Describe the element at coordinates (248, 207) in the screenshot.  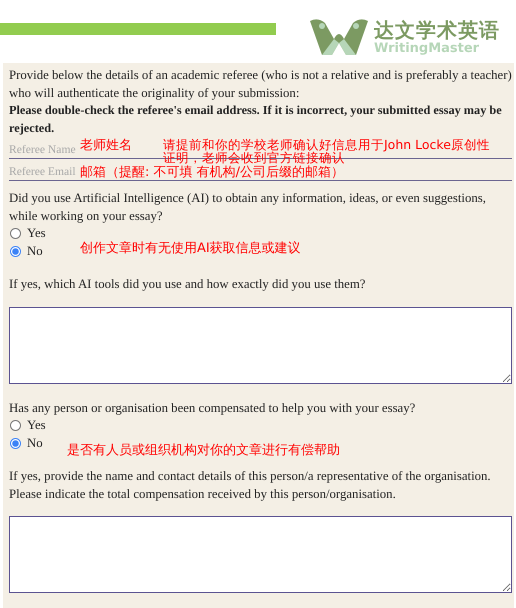
I see `question-text: Did you use Artificial Intelligence (AI) to obtain any information, ideas, or even suggestions, while working on your essay?` at that location.